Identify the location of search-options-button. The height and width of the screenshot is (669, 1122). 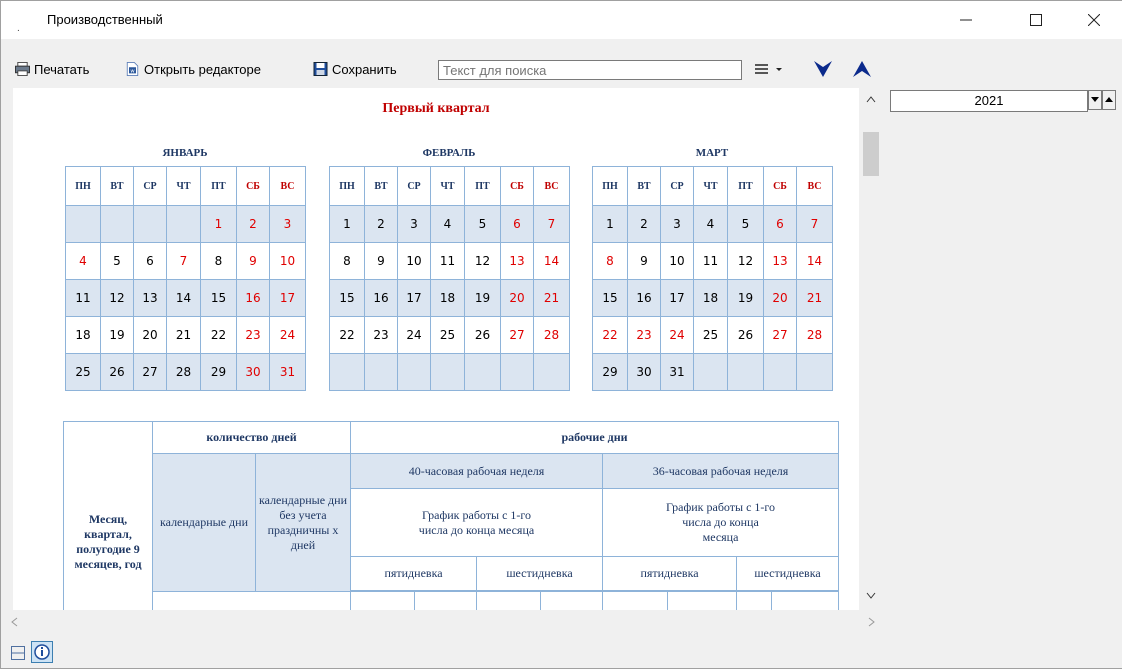
(769, 69).